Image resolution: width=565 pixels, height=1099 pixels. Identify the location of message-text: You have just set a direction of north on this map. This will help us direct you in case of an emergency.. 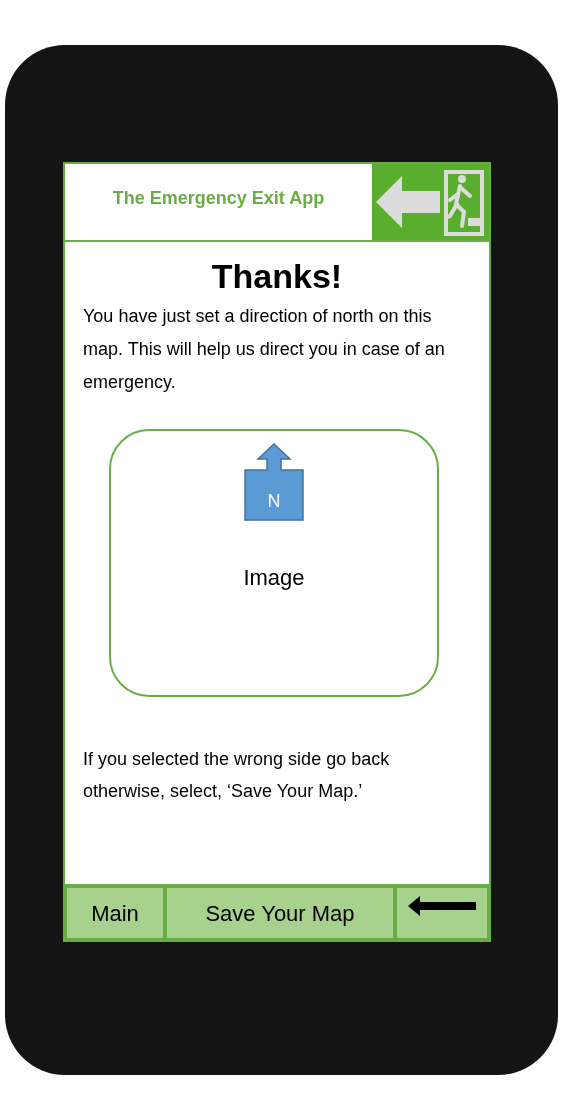
(264, 349).